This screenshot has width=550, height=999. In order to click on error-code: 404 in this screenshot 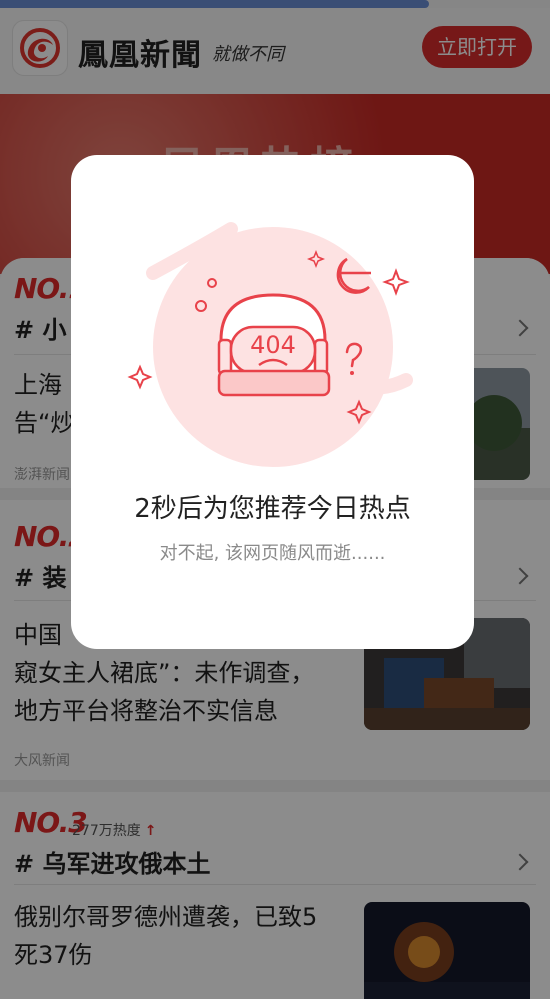, I will do `click(273, 345)`.